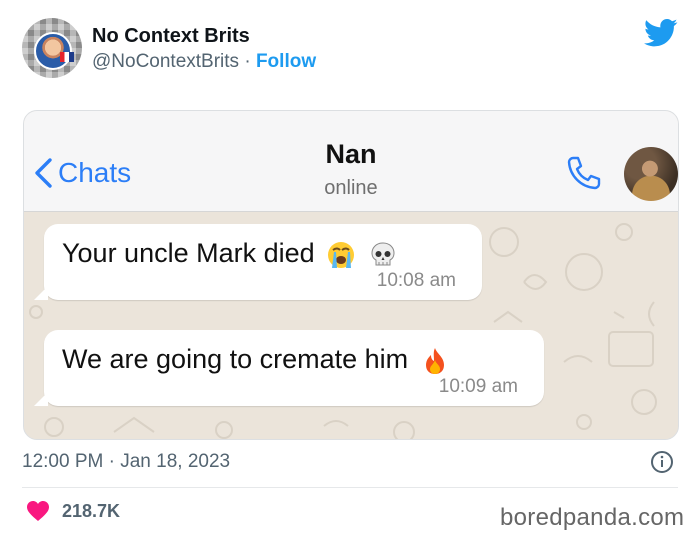 The width and height of the screenshot is (700, 540). What do you see at coordinates (592, 517) in the screenshot?
I see `watermark: boredpanda.com` at bounding box center [592, 517].